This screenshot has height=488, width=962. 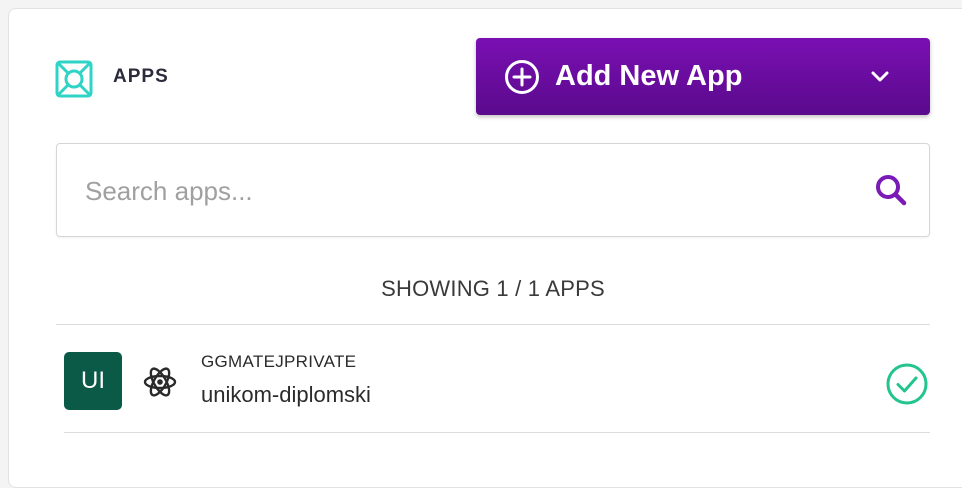 I want to click on avatar: UI, so click(x=93, y=381).